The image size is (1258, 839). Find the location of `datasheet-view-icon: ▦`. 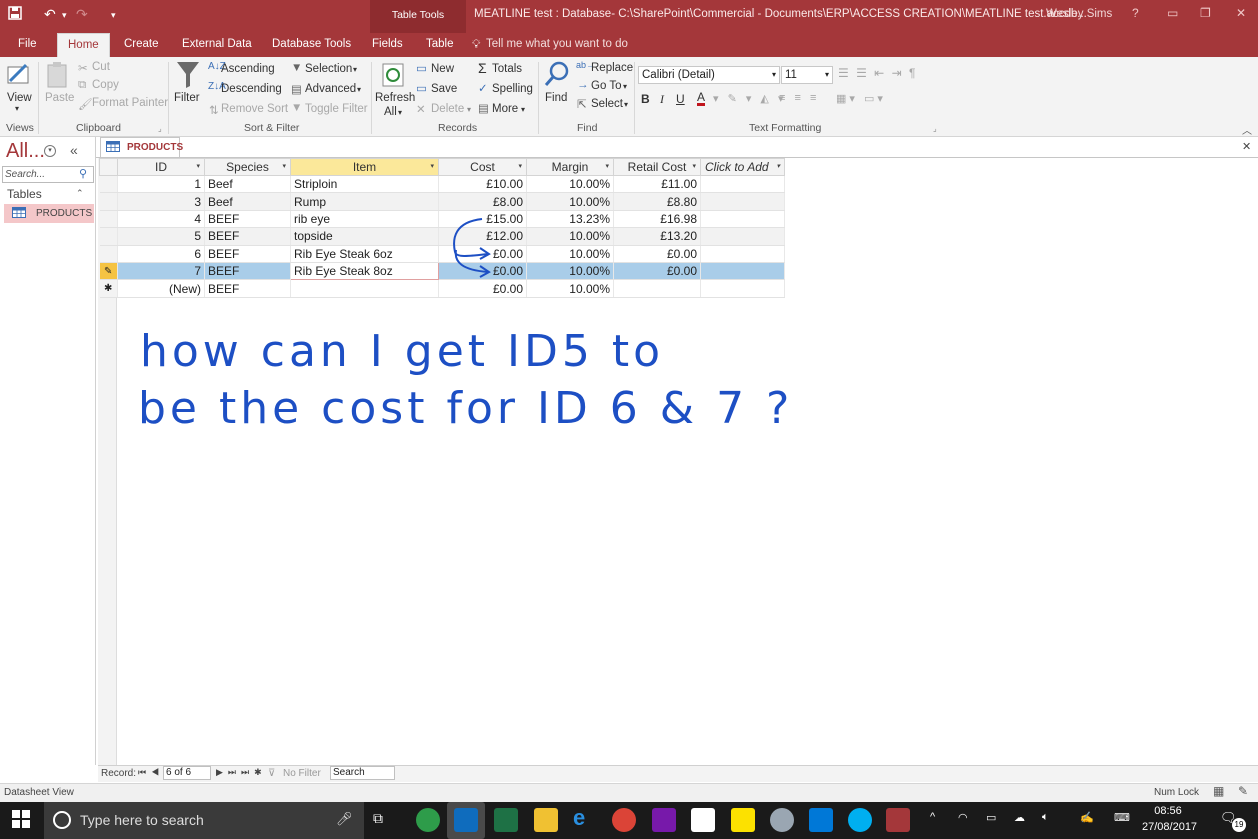

datasheet-view-icon: ▦ is located at coordinates (1218, 791).